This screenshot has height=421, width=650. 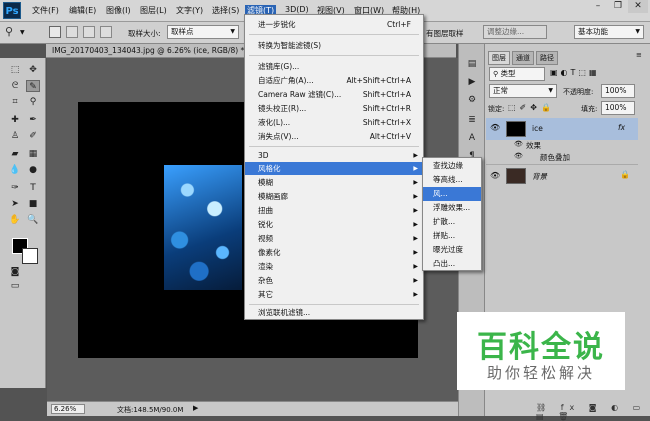 What do you see at coordinates (334, 155) in the screenshot?
I see `menu-item-3d: 3D ▶` at bounding box center [334, 155].